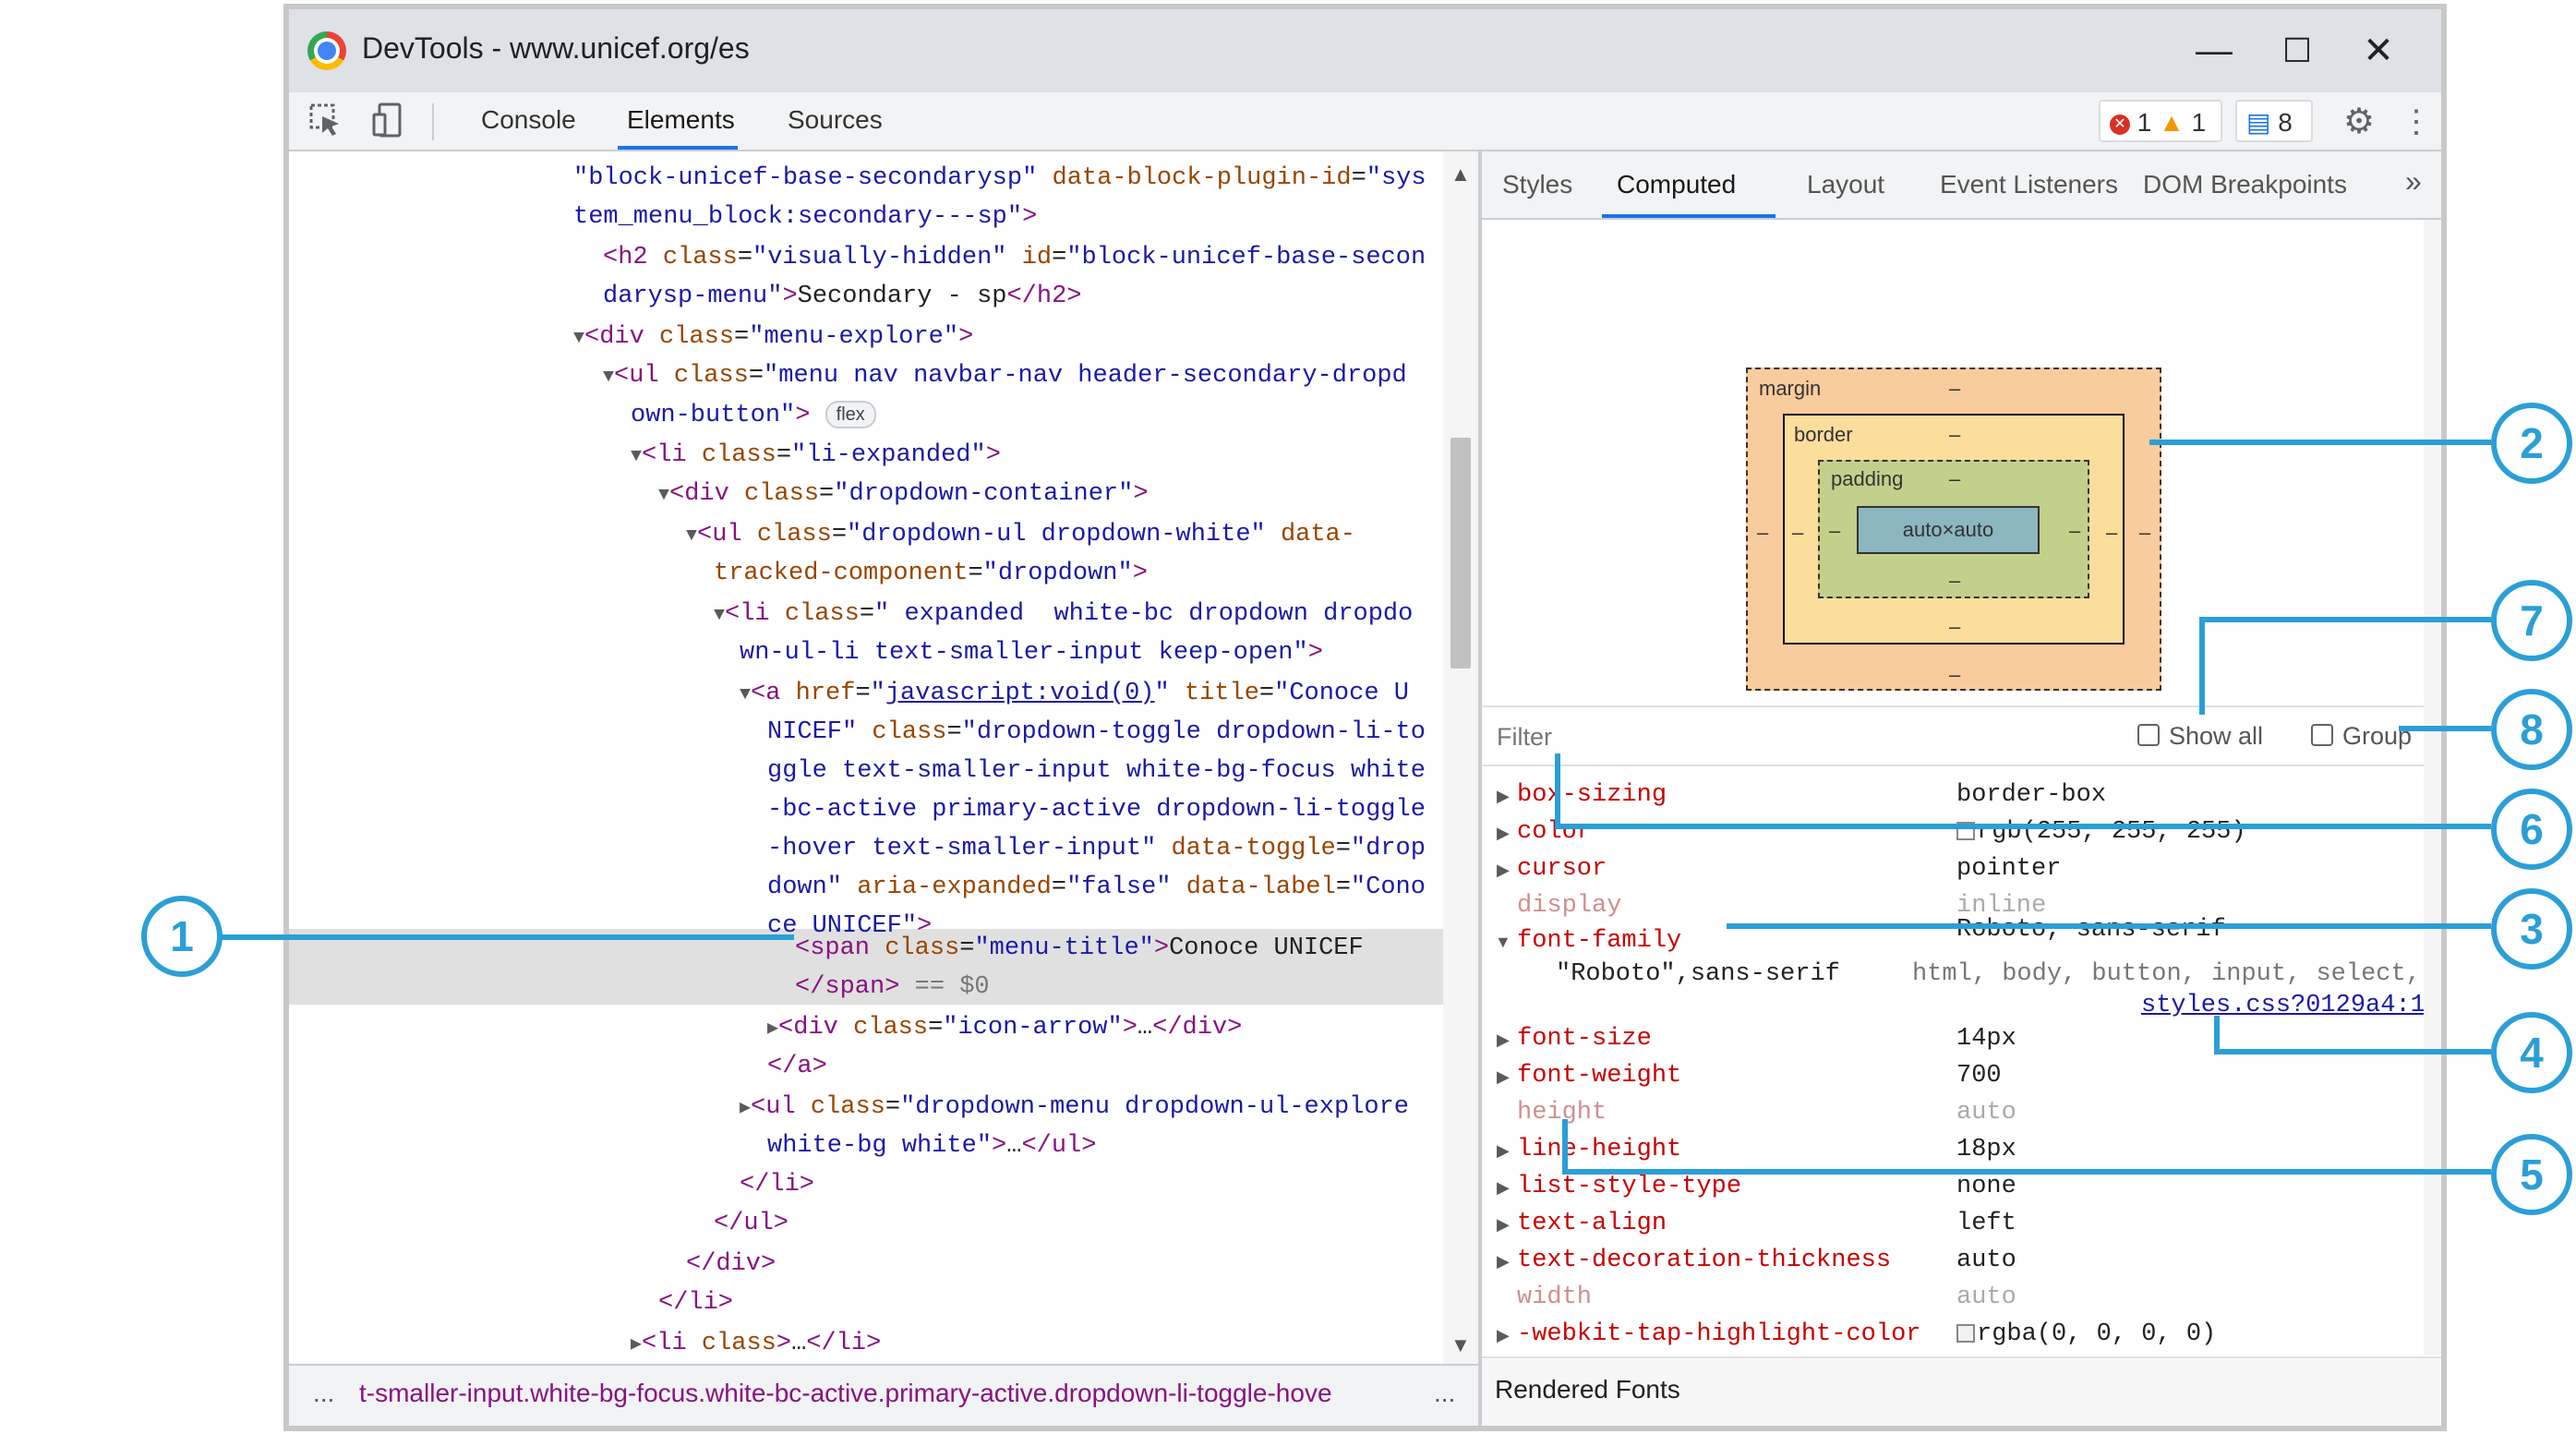  I want to click on tree-line: ▼<li class="li-expanded">, so click(816, 455).